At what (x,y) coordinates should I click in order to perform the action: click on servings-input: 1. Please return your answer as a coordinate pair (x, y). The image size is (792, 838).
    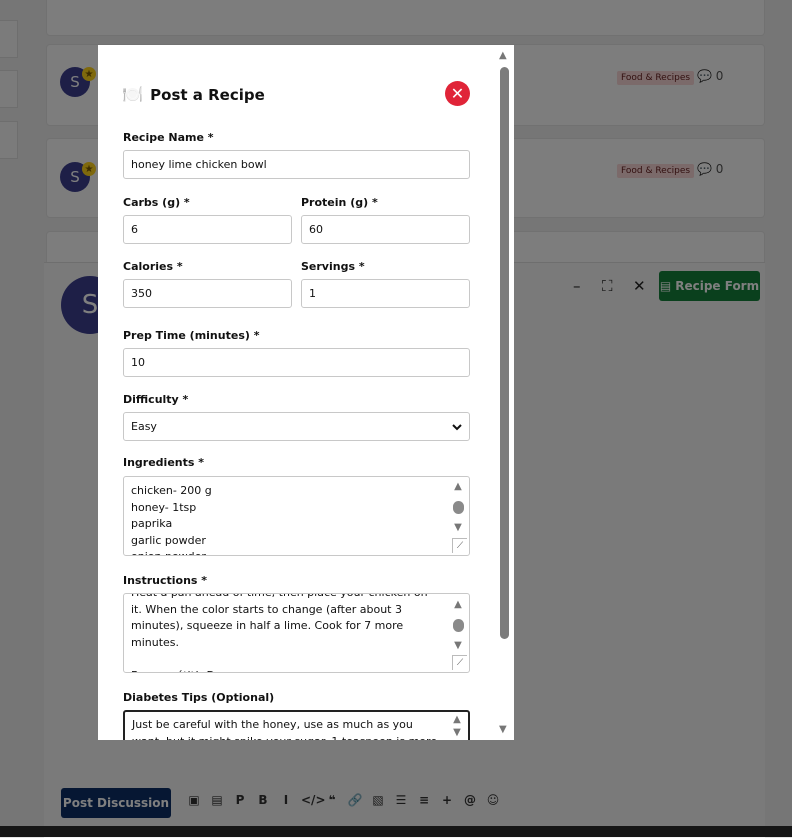
    Looking at the image, I should click on (385, 293).